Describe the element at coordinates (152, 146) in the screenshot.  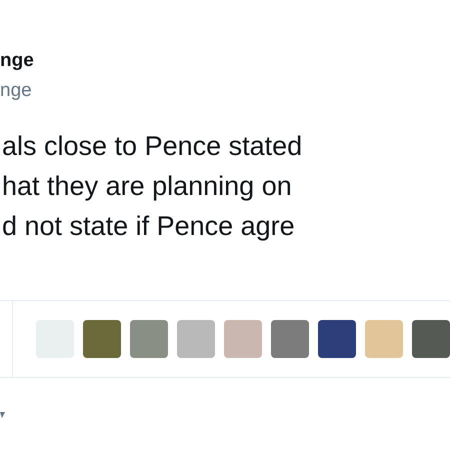
I see `tweet-text-line: als close to Pence stated` at that location.